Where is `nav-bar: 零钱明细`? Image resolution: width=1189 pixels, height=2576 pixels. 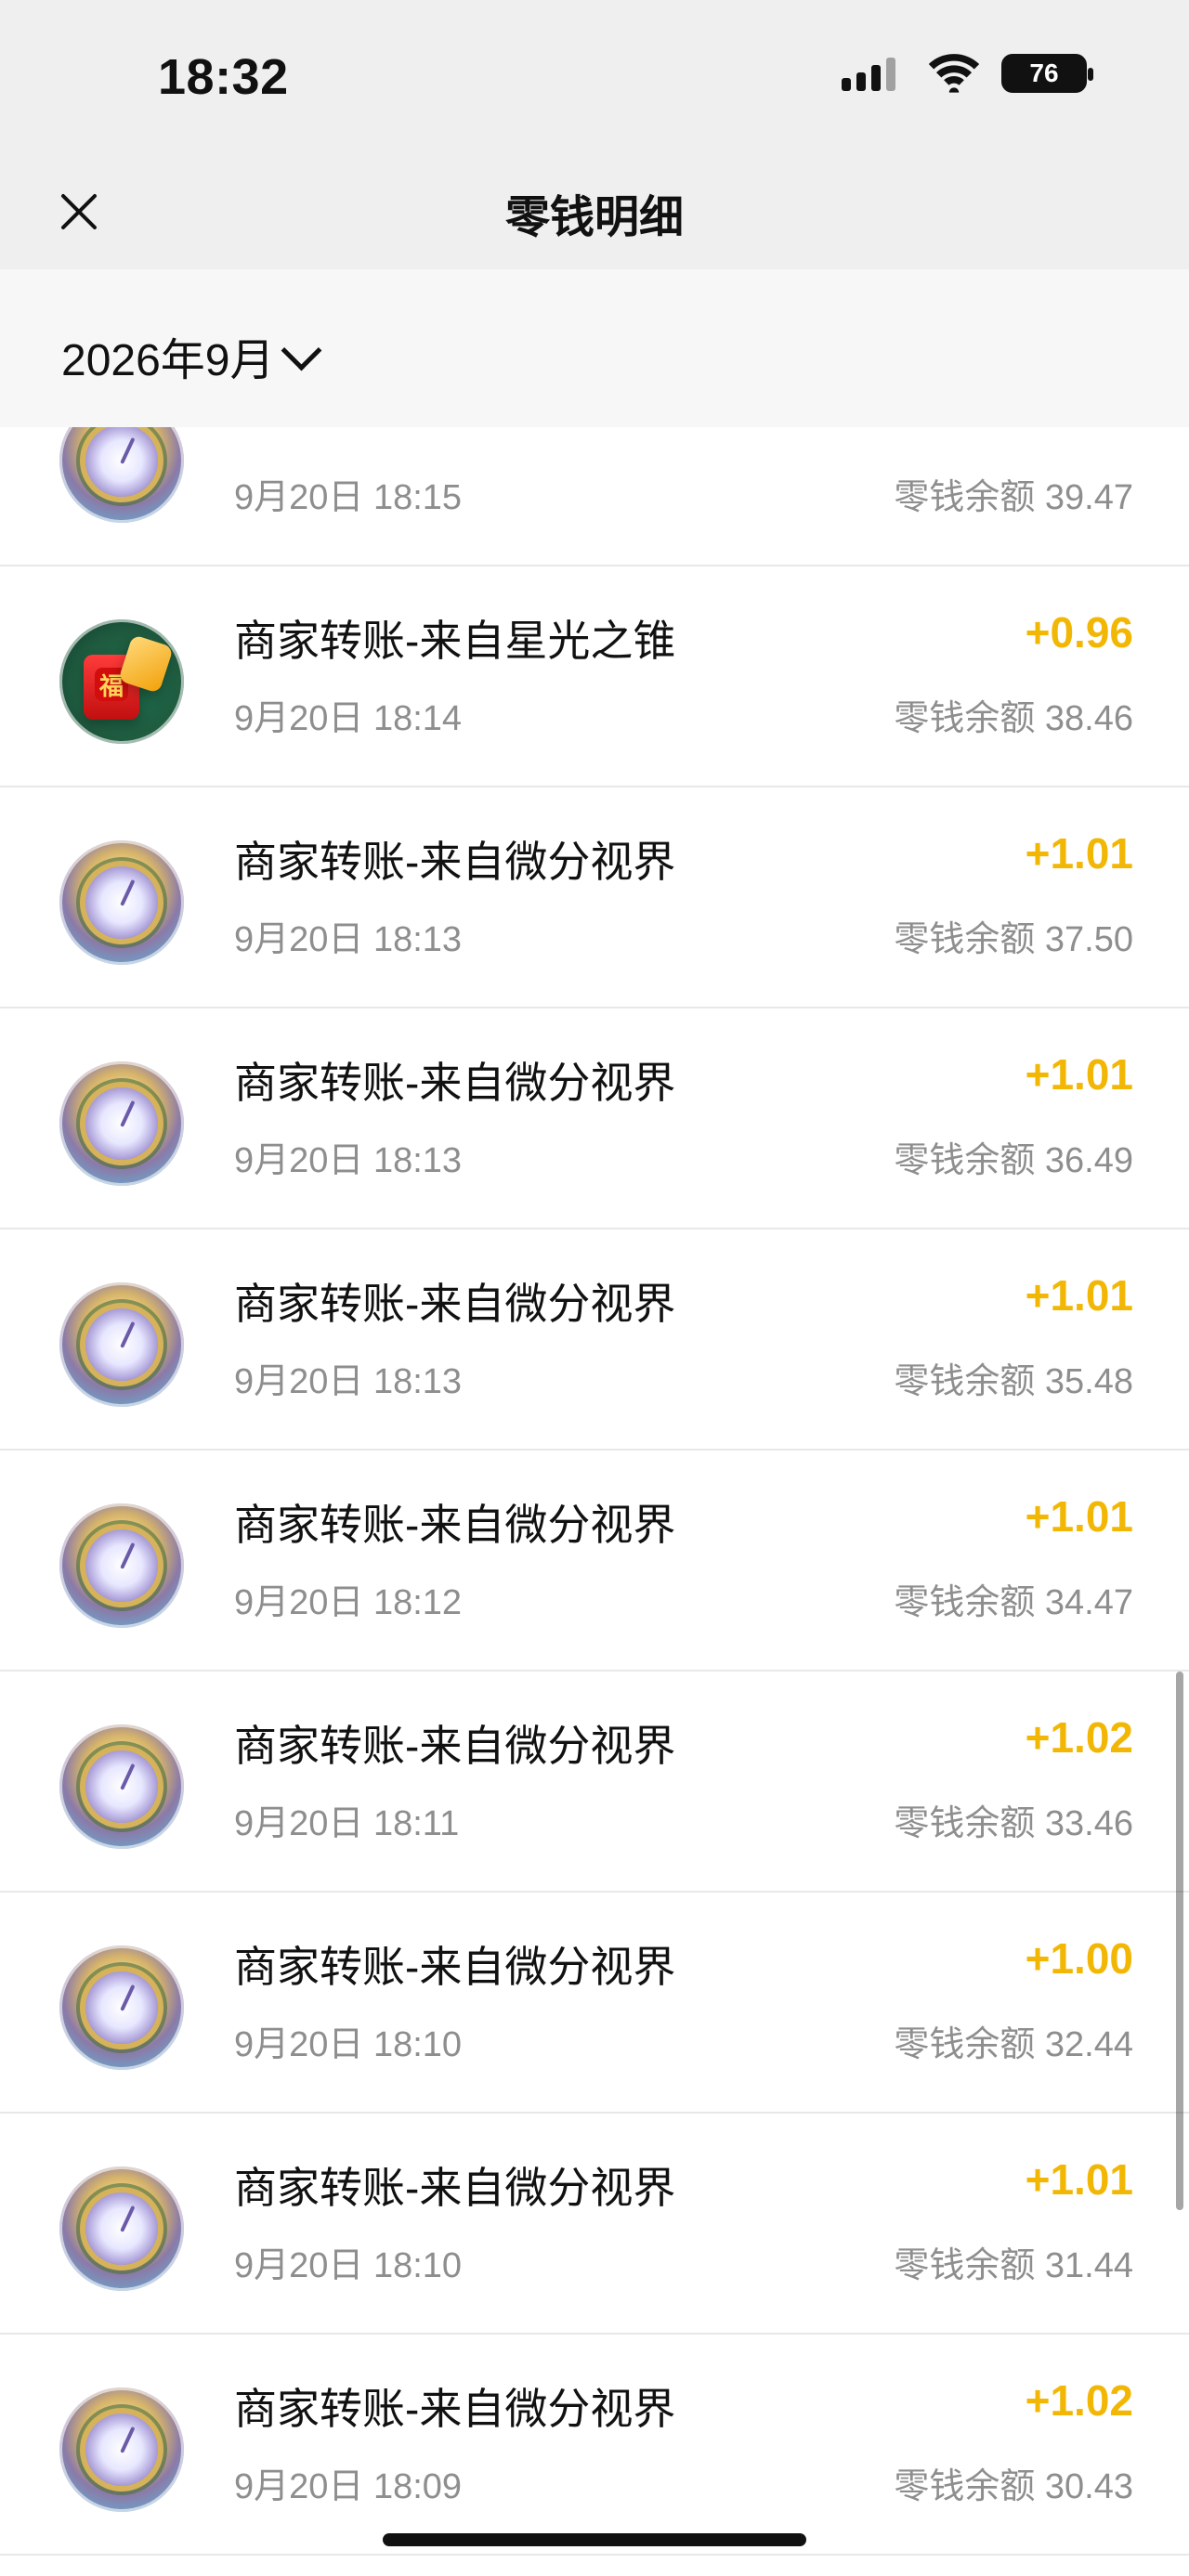 nav-bar: 零钱明细 is located at coordinates (594, 213).